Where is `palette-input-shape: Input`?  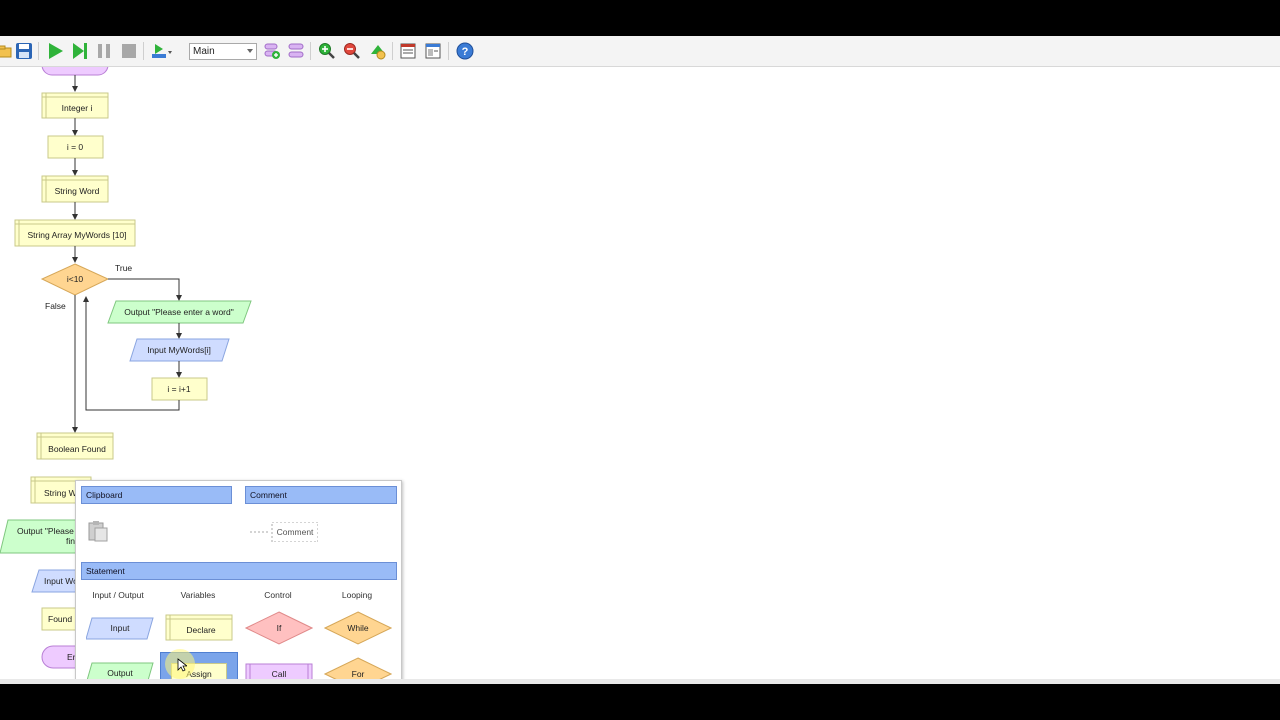
palette-input-shape: Input is located at coordinates (120, 628).